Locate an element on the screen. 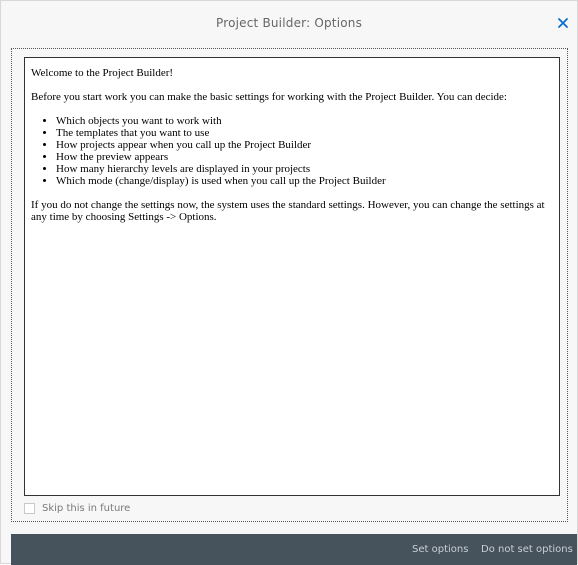  skip-in-future-label: Skip this in future is located at coordinates (86, 508).